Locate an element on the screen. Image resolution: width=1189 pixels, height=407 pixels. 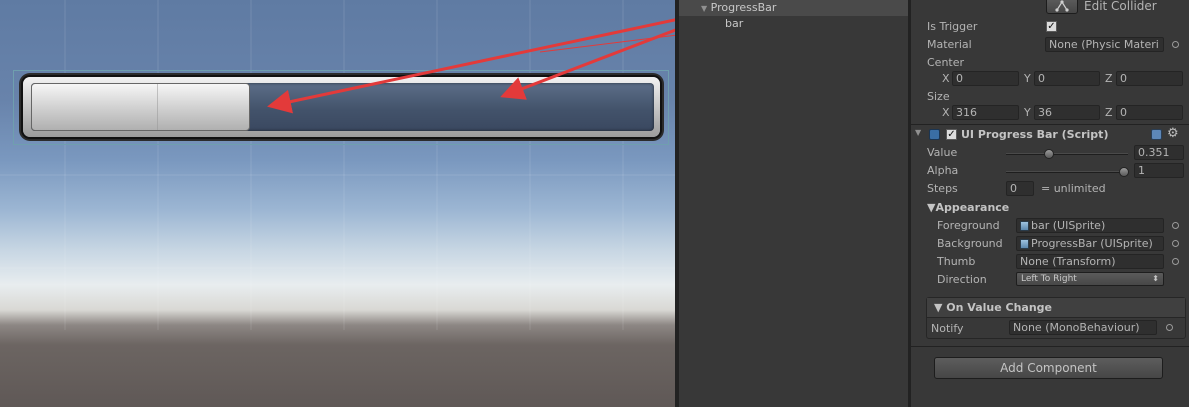
script-enabled-checkbox: ✓ is located at coordinates (951, 134).